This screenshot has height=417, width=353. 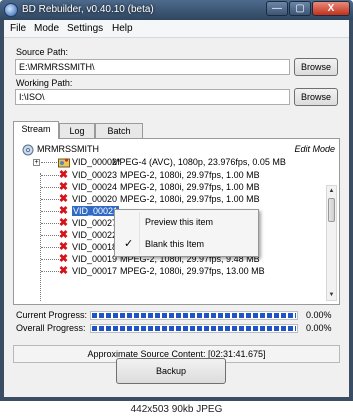 I want to click on source-path-input: E:\MRMRSSMITH\, so click(x=152, y=67).